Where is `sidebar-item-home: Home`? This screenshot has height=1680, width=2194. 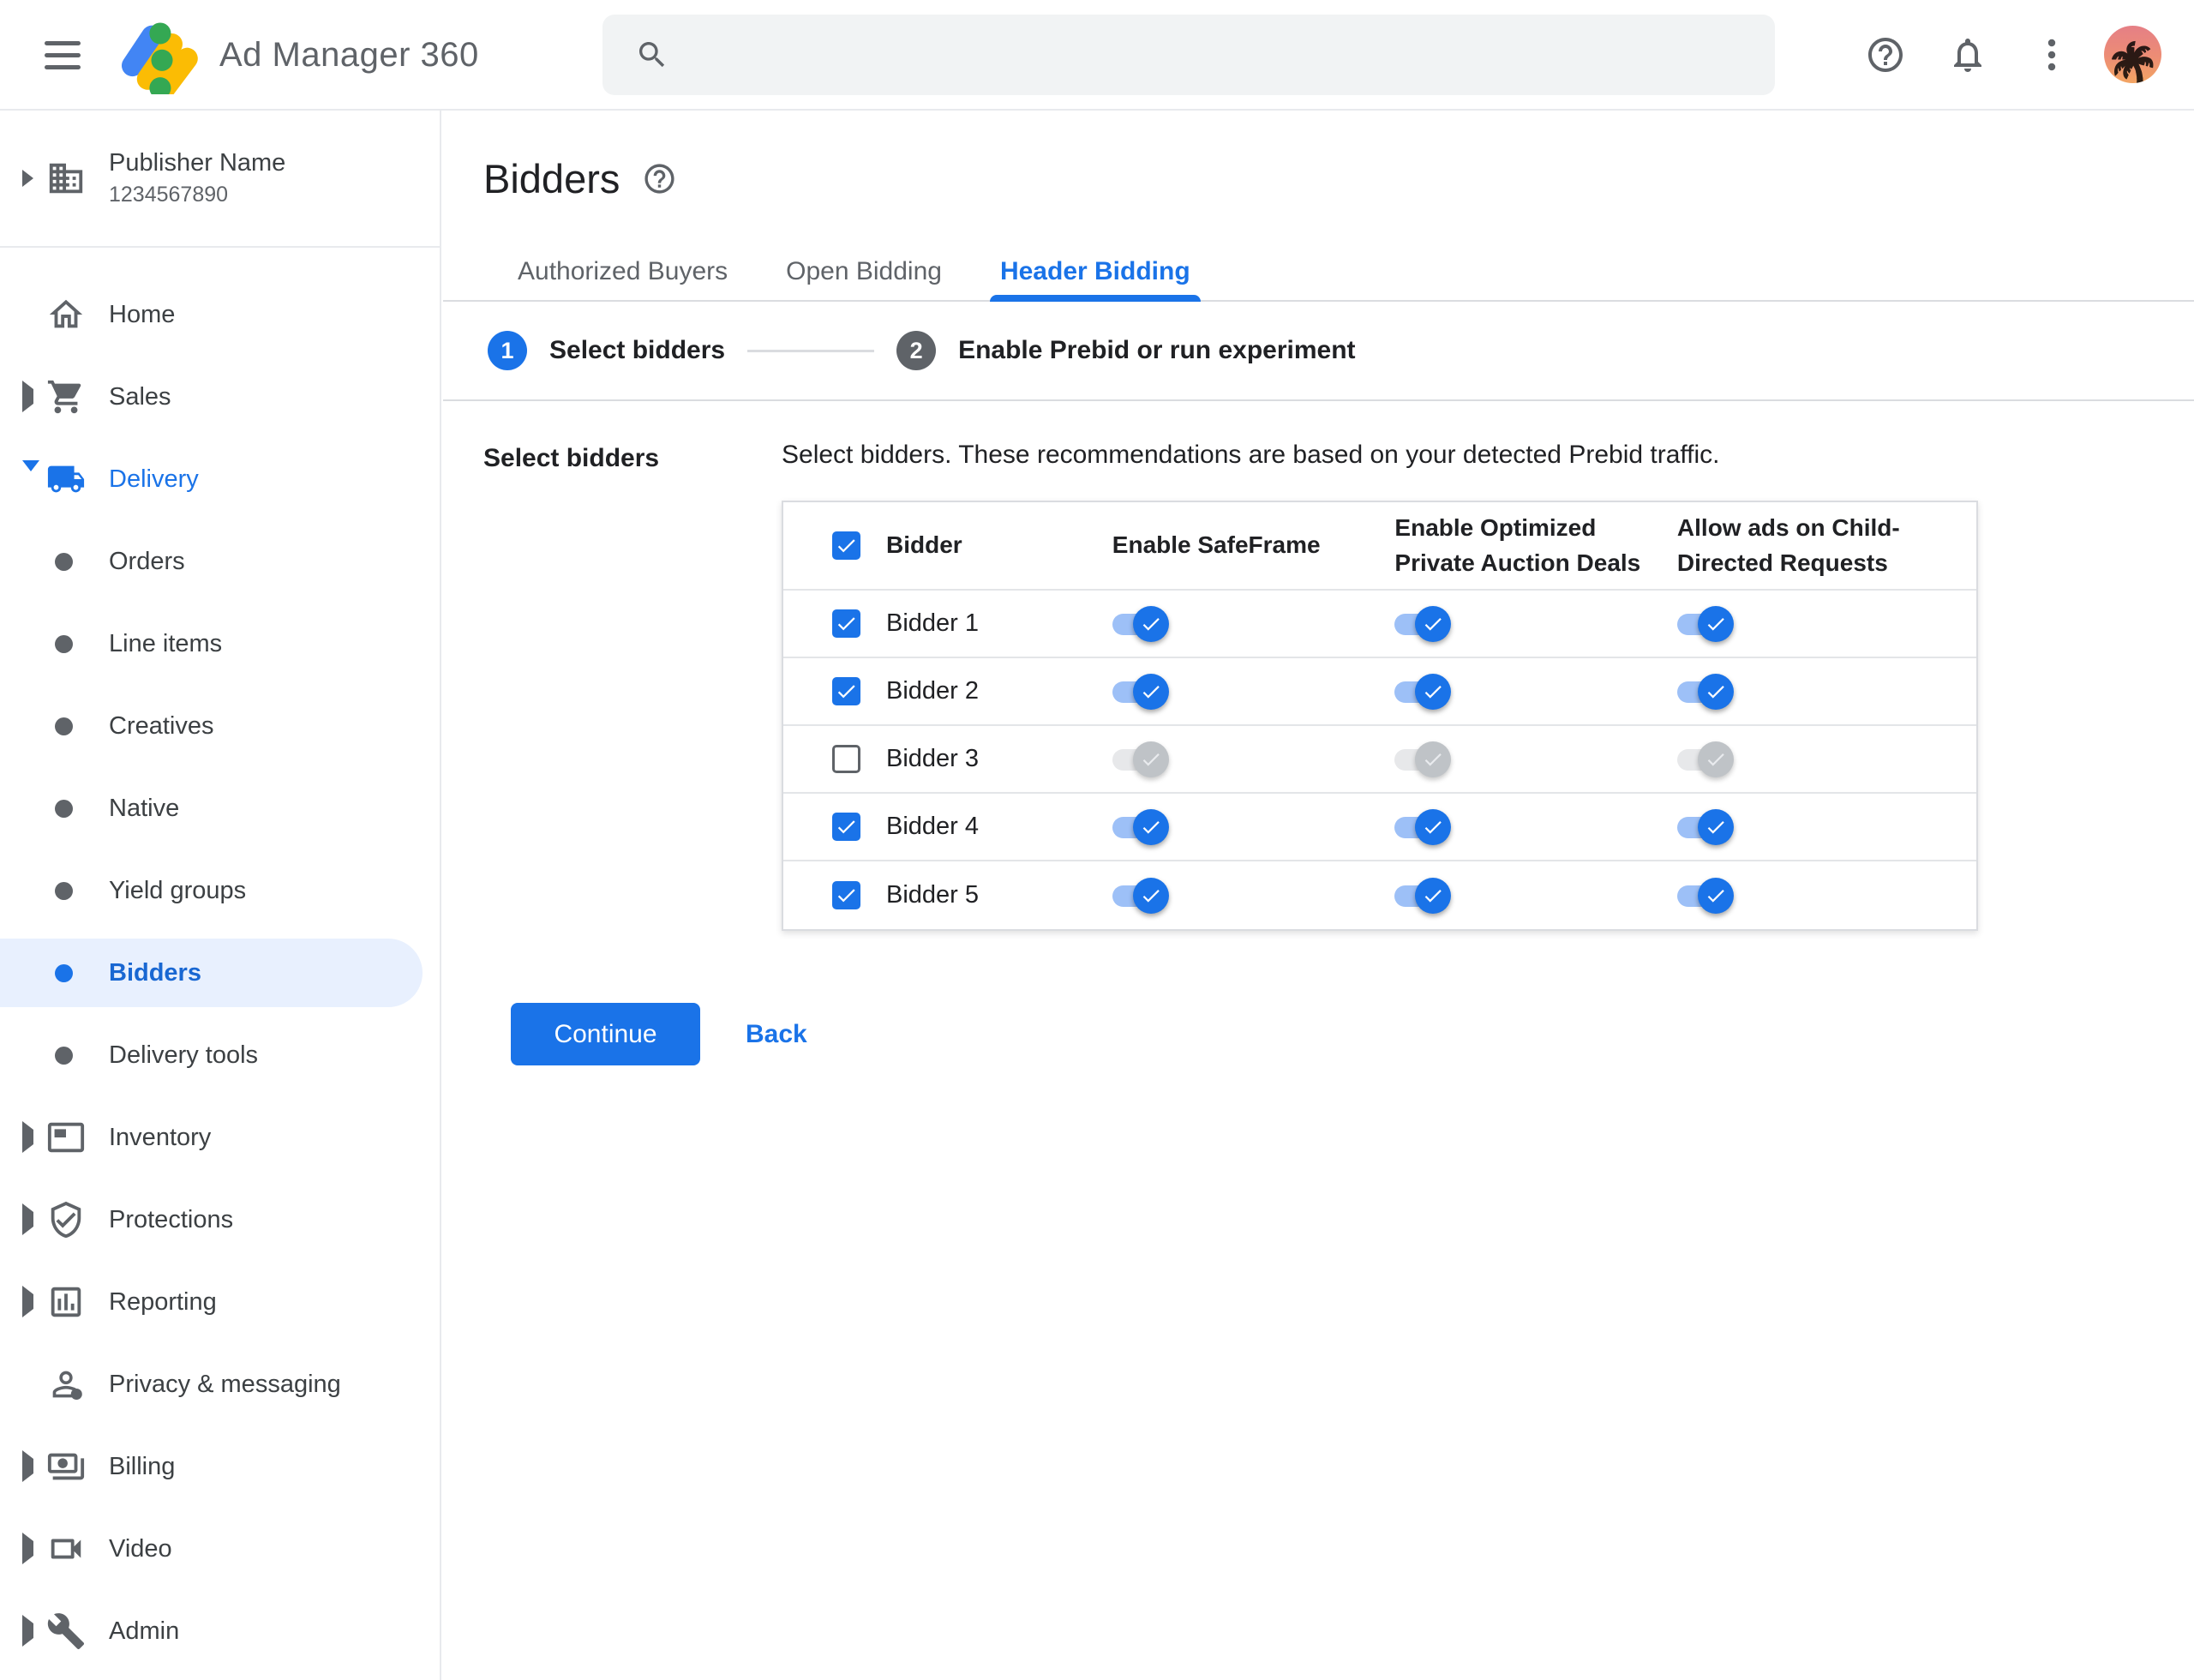
sidebar-item-home: Home is located at coordinates (220, 314).